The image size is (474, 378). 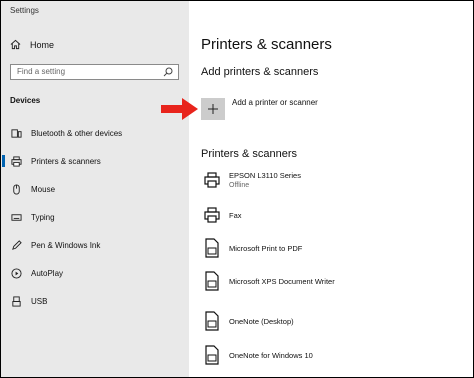 I want to click on search-input: Find a setting, so click(x=94, y=72).